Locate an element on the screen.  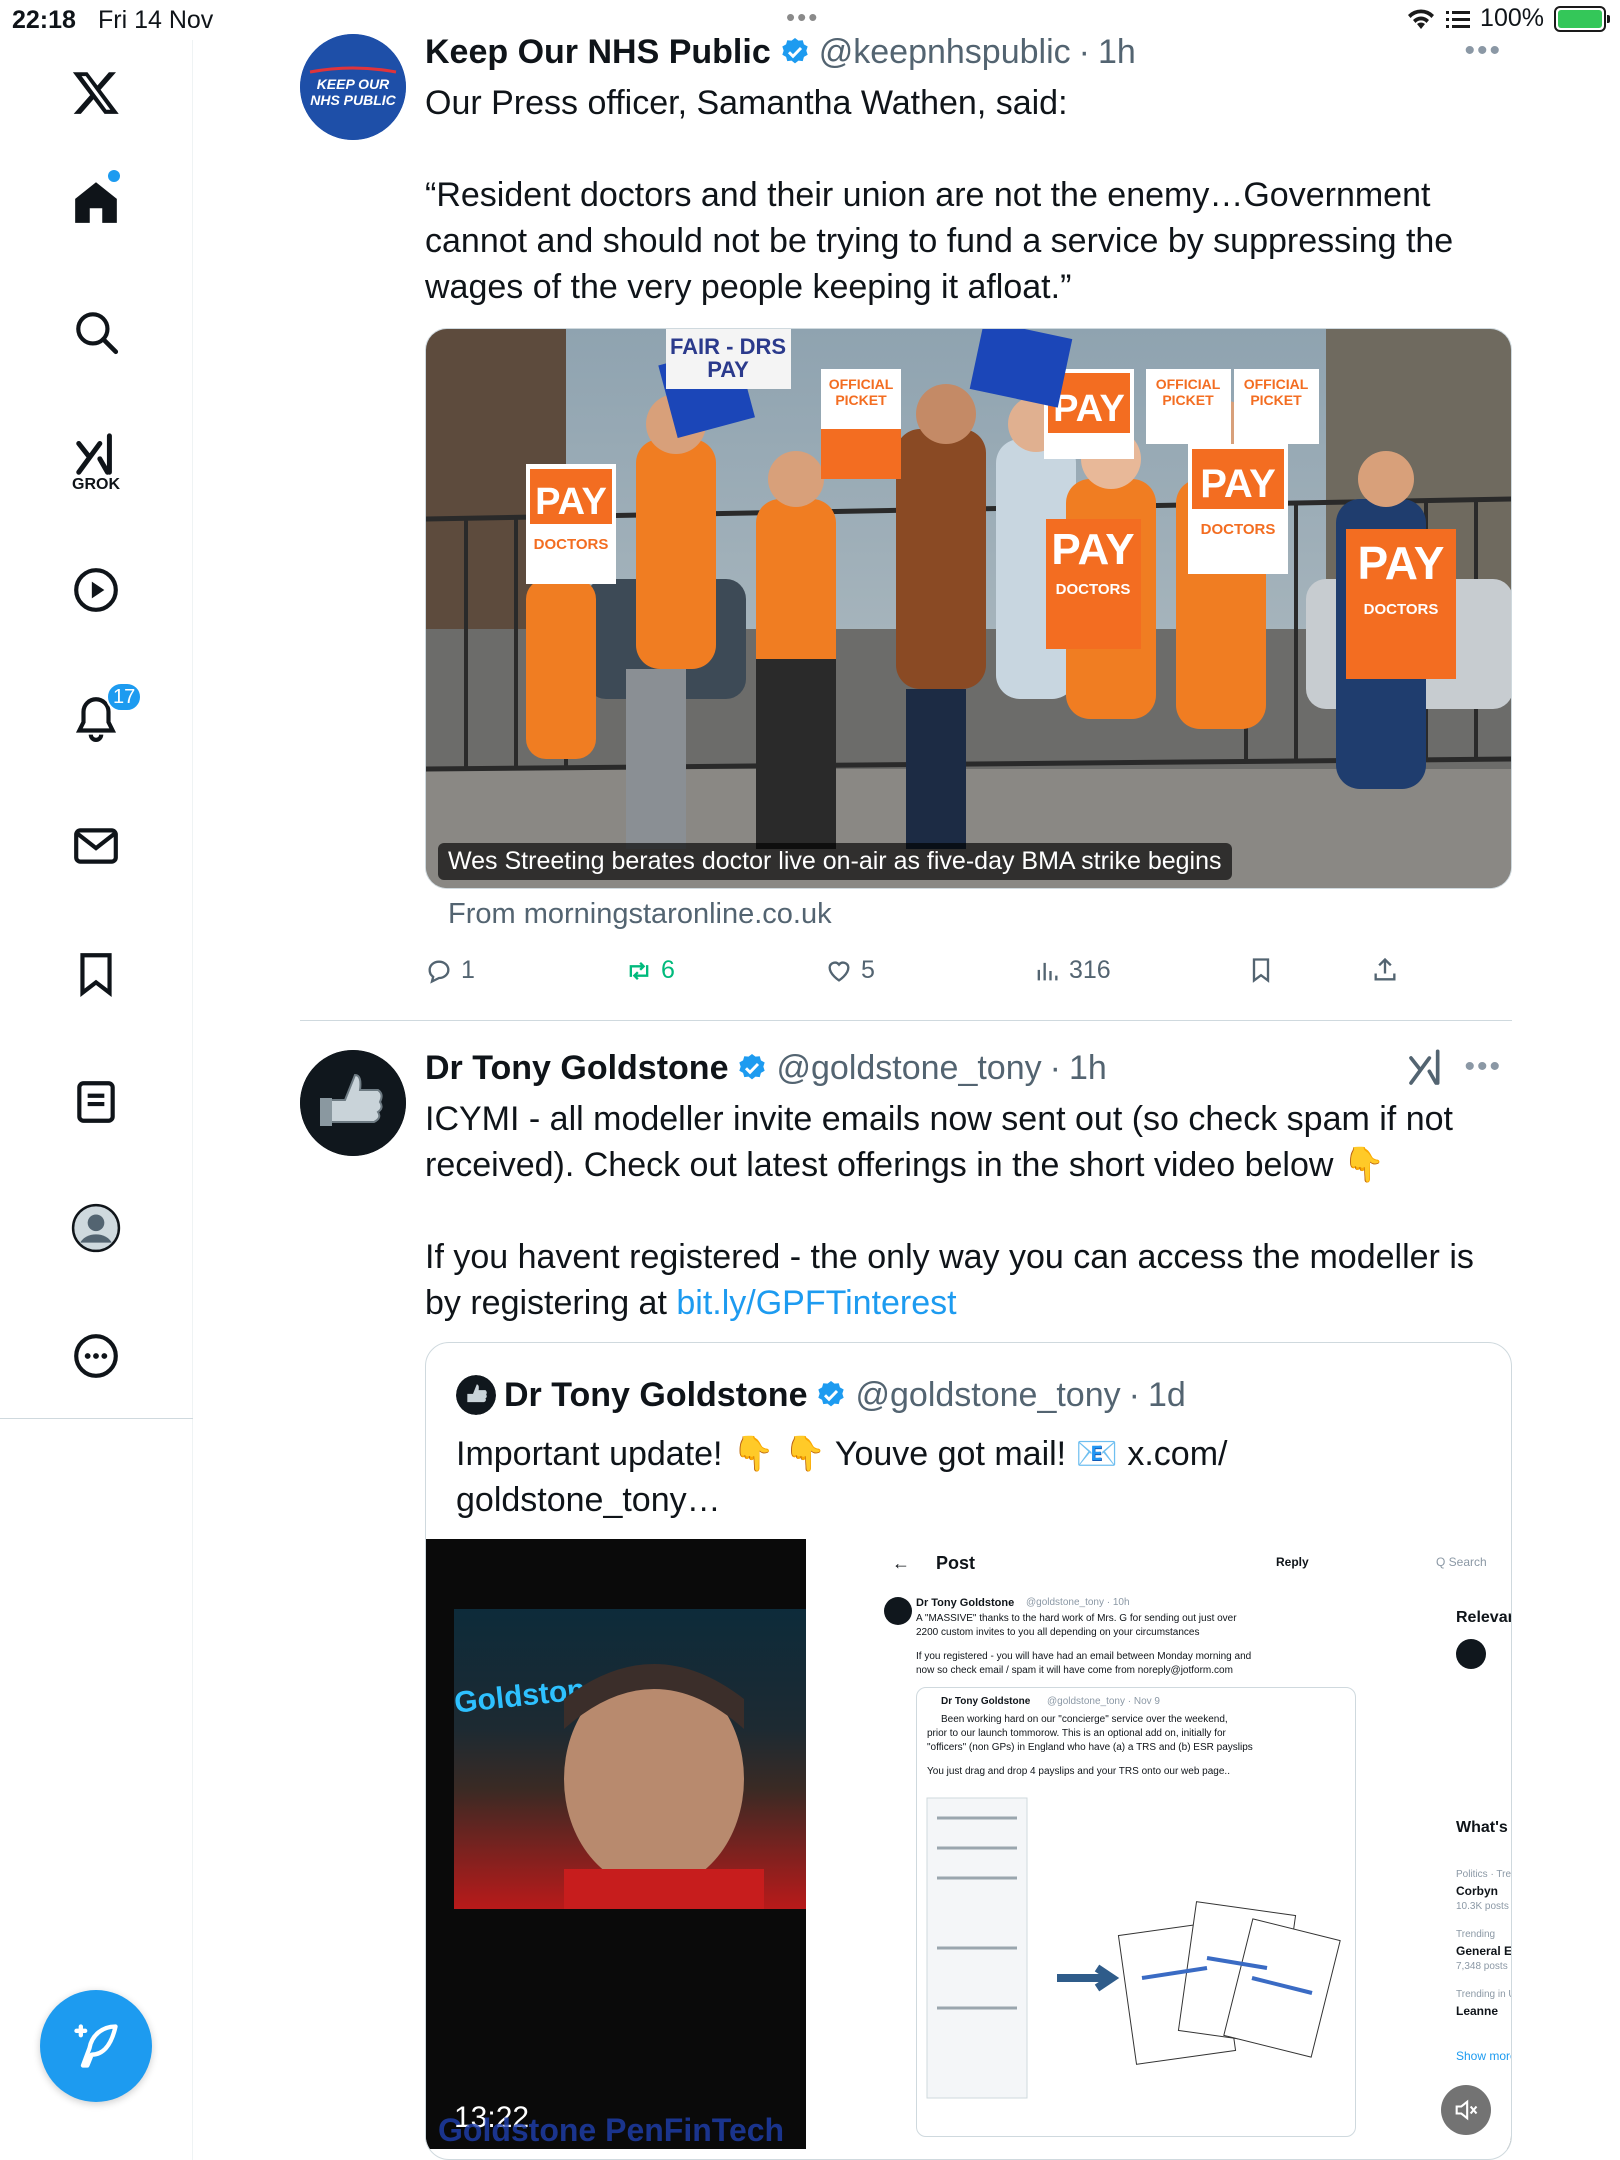
screen-whats-happening: What's h is located at coordinates (1483, 1827).